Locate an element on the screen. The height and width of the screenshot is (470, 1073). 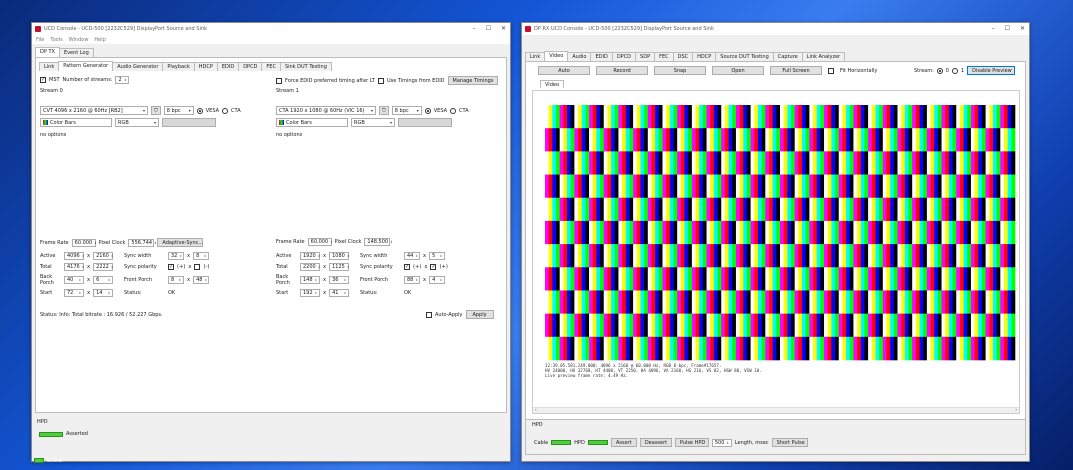
back-porch-w-input: 40 ⇕ is located at coordinates (74, 280).